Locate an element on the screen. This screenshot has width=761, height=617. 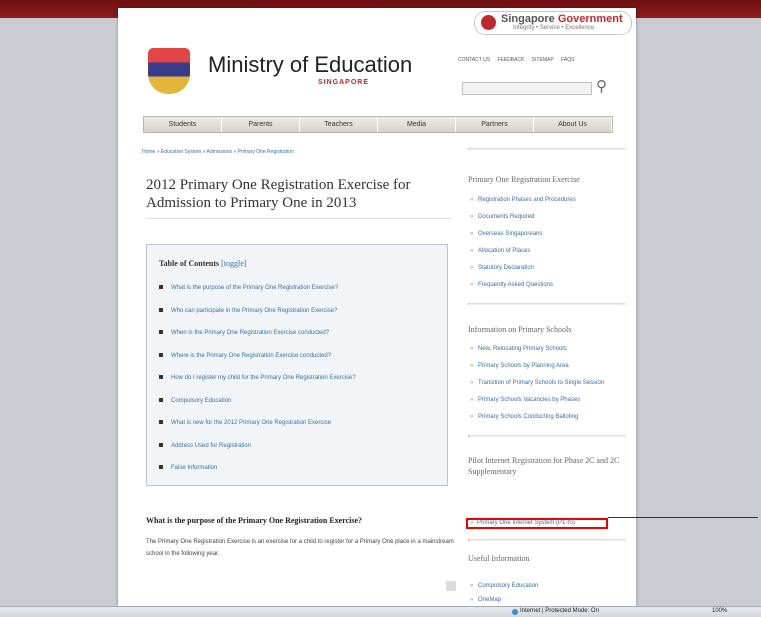
site-title: Ministry of Education is located at coordinates (310, 65).